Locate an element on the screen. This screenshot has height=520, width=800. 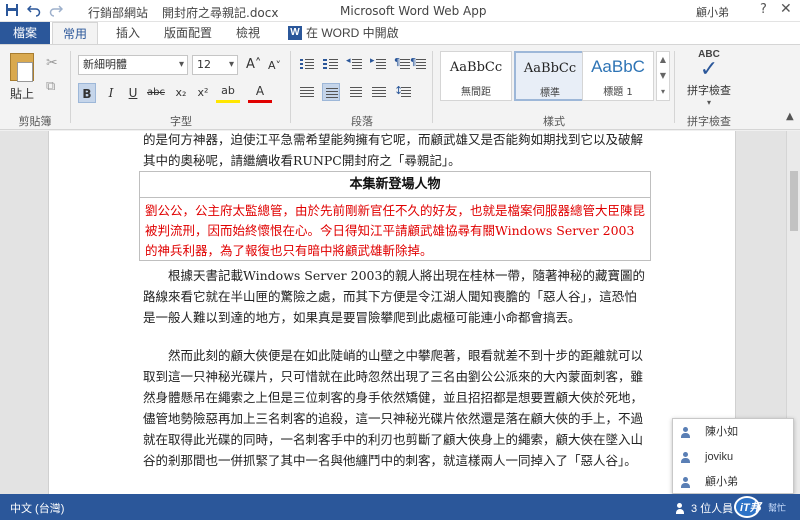
paragraph-group: 段落 is located at coordinates (362, 88).